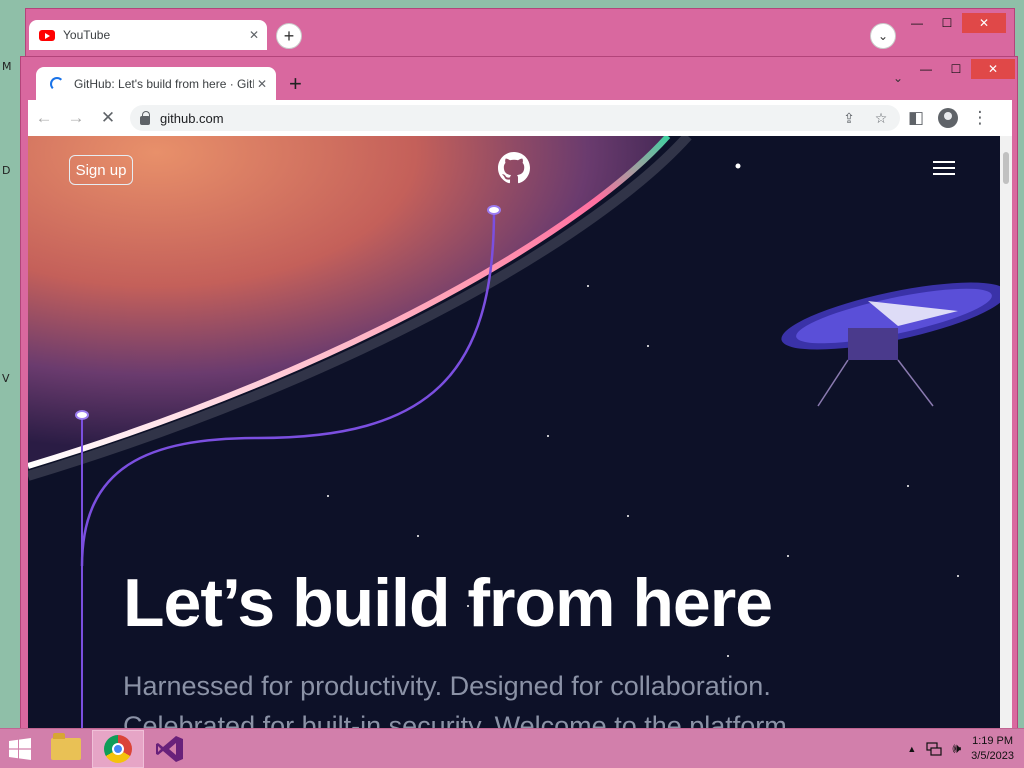  What do you see at coordinates (992, 755) in the screenshot?
I see `clock-date: 3/5/2023` at bounding box center [992, 755].